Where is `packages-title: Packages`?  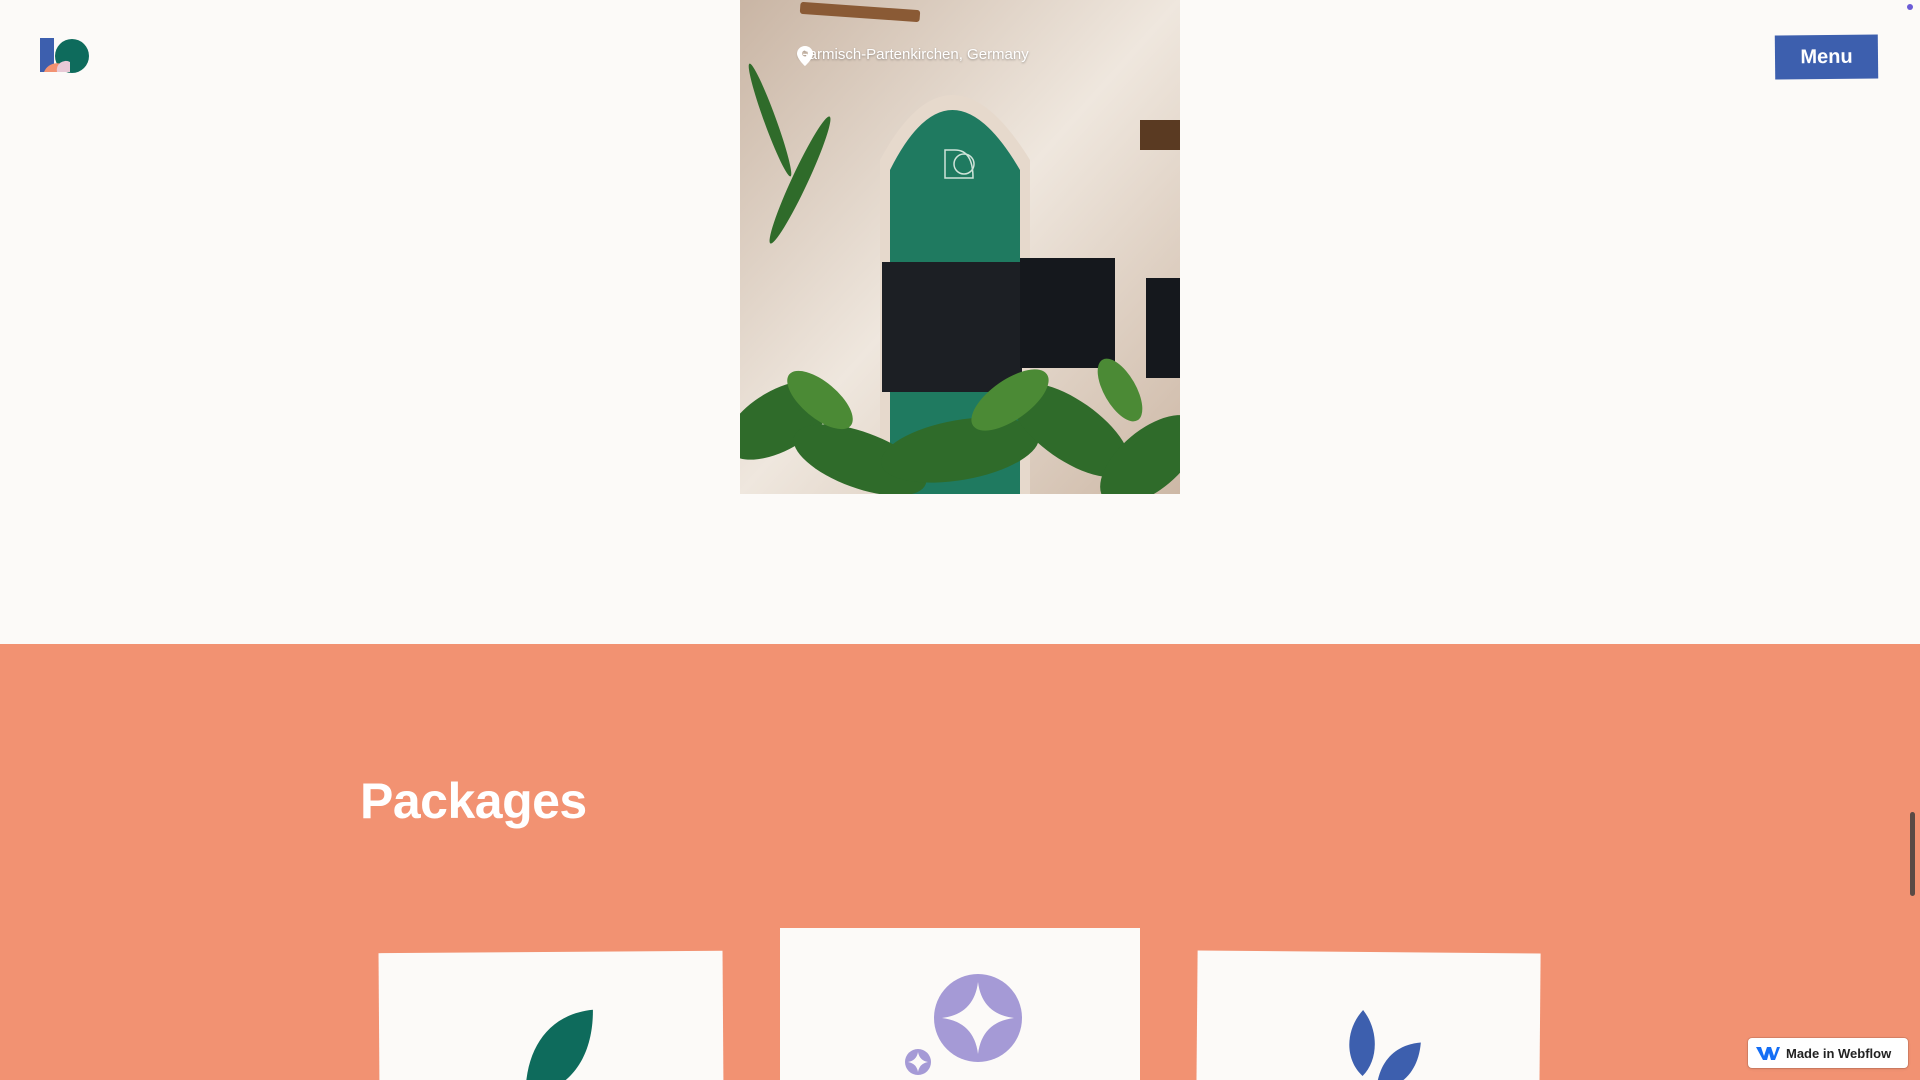 packages-title: Packages is located at coordinates (473, 801).